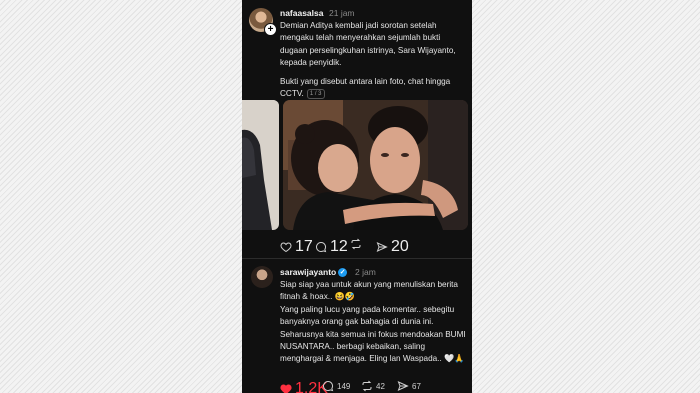  Describe the element at coordinates (357, 258) in the screenshot. I see `post-divider` at that location.